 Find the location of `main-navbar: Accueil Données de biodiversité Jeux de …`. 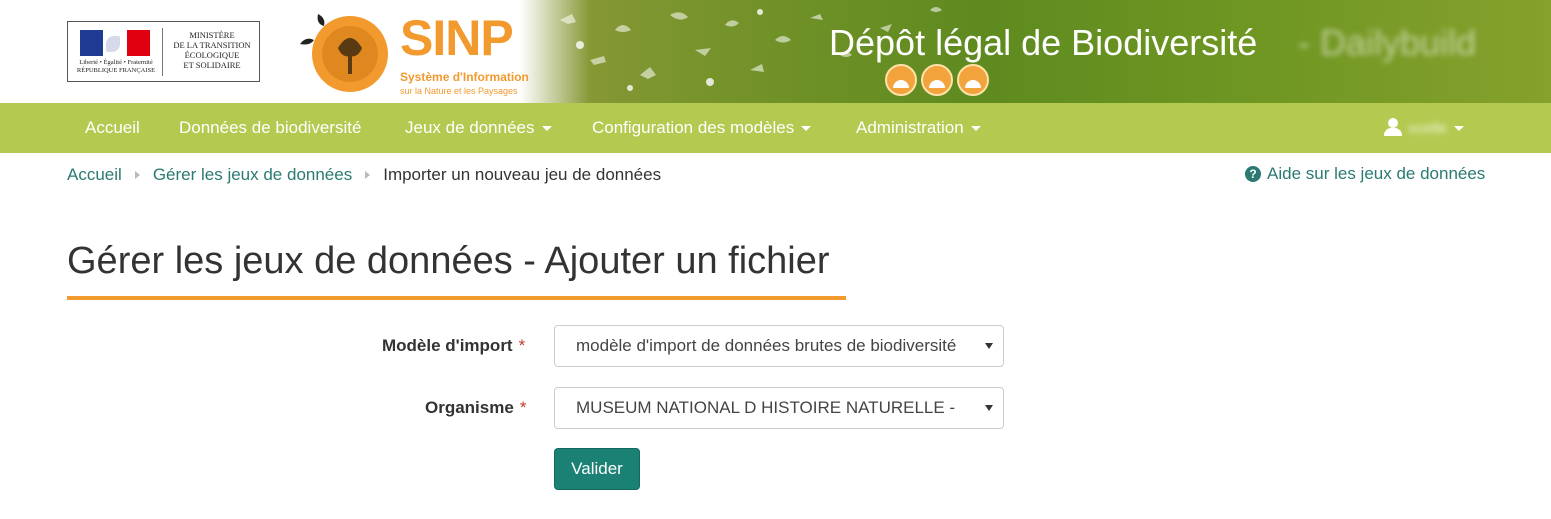

main-navbar: Accueil Données de biodiversité Jeux de … is located at coordinates (775, 128).